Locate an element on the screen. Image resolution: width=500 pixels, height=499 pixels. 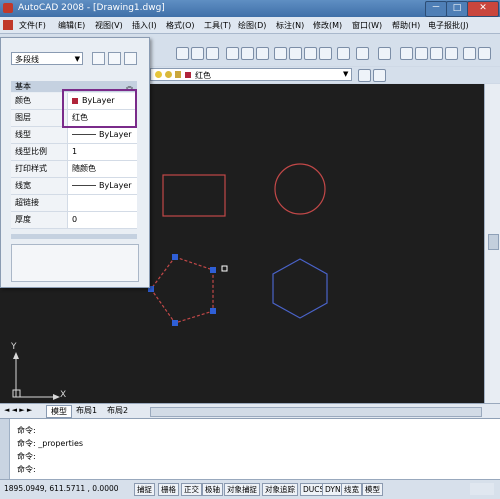
property-value: ByLayer is located at coordinates (103, 135).